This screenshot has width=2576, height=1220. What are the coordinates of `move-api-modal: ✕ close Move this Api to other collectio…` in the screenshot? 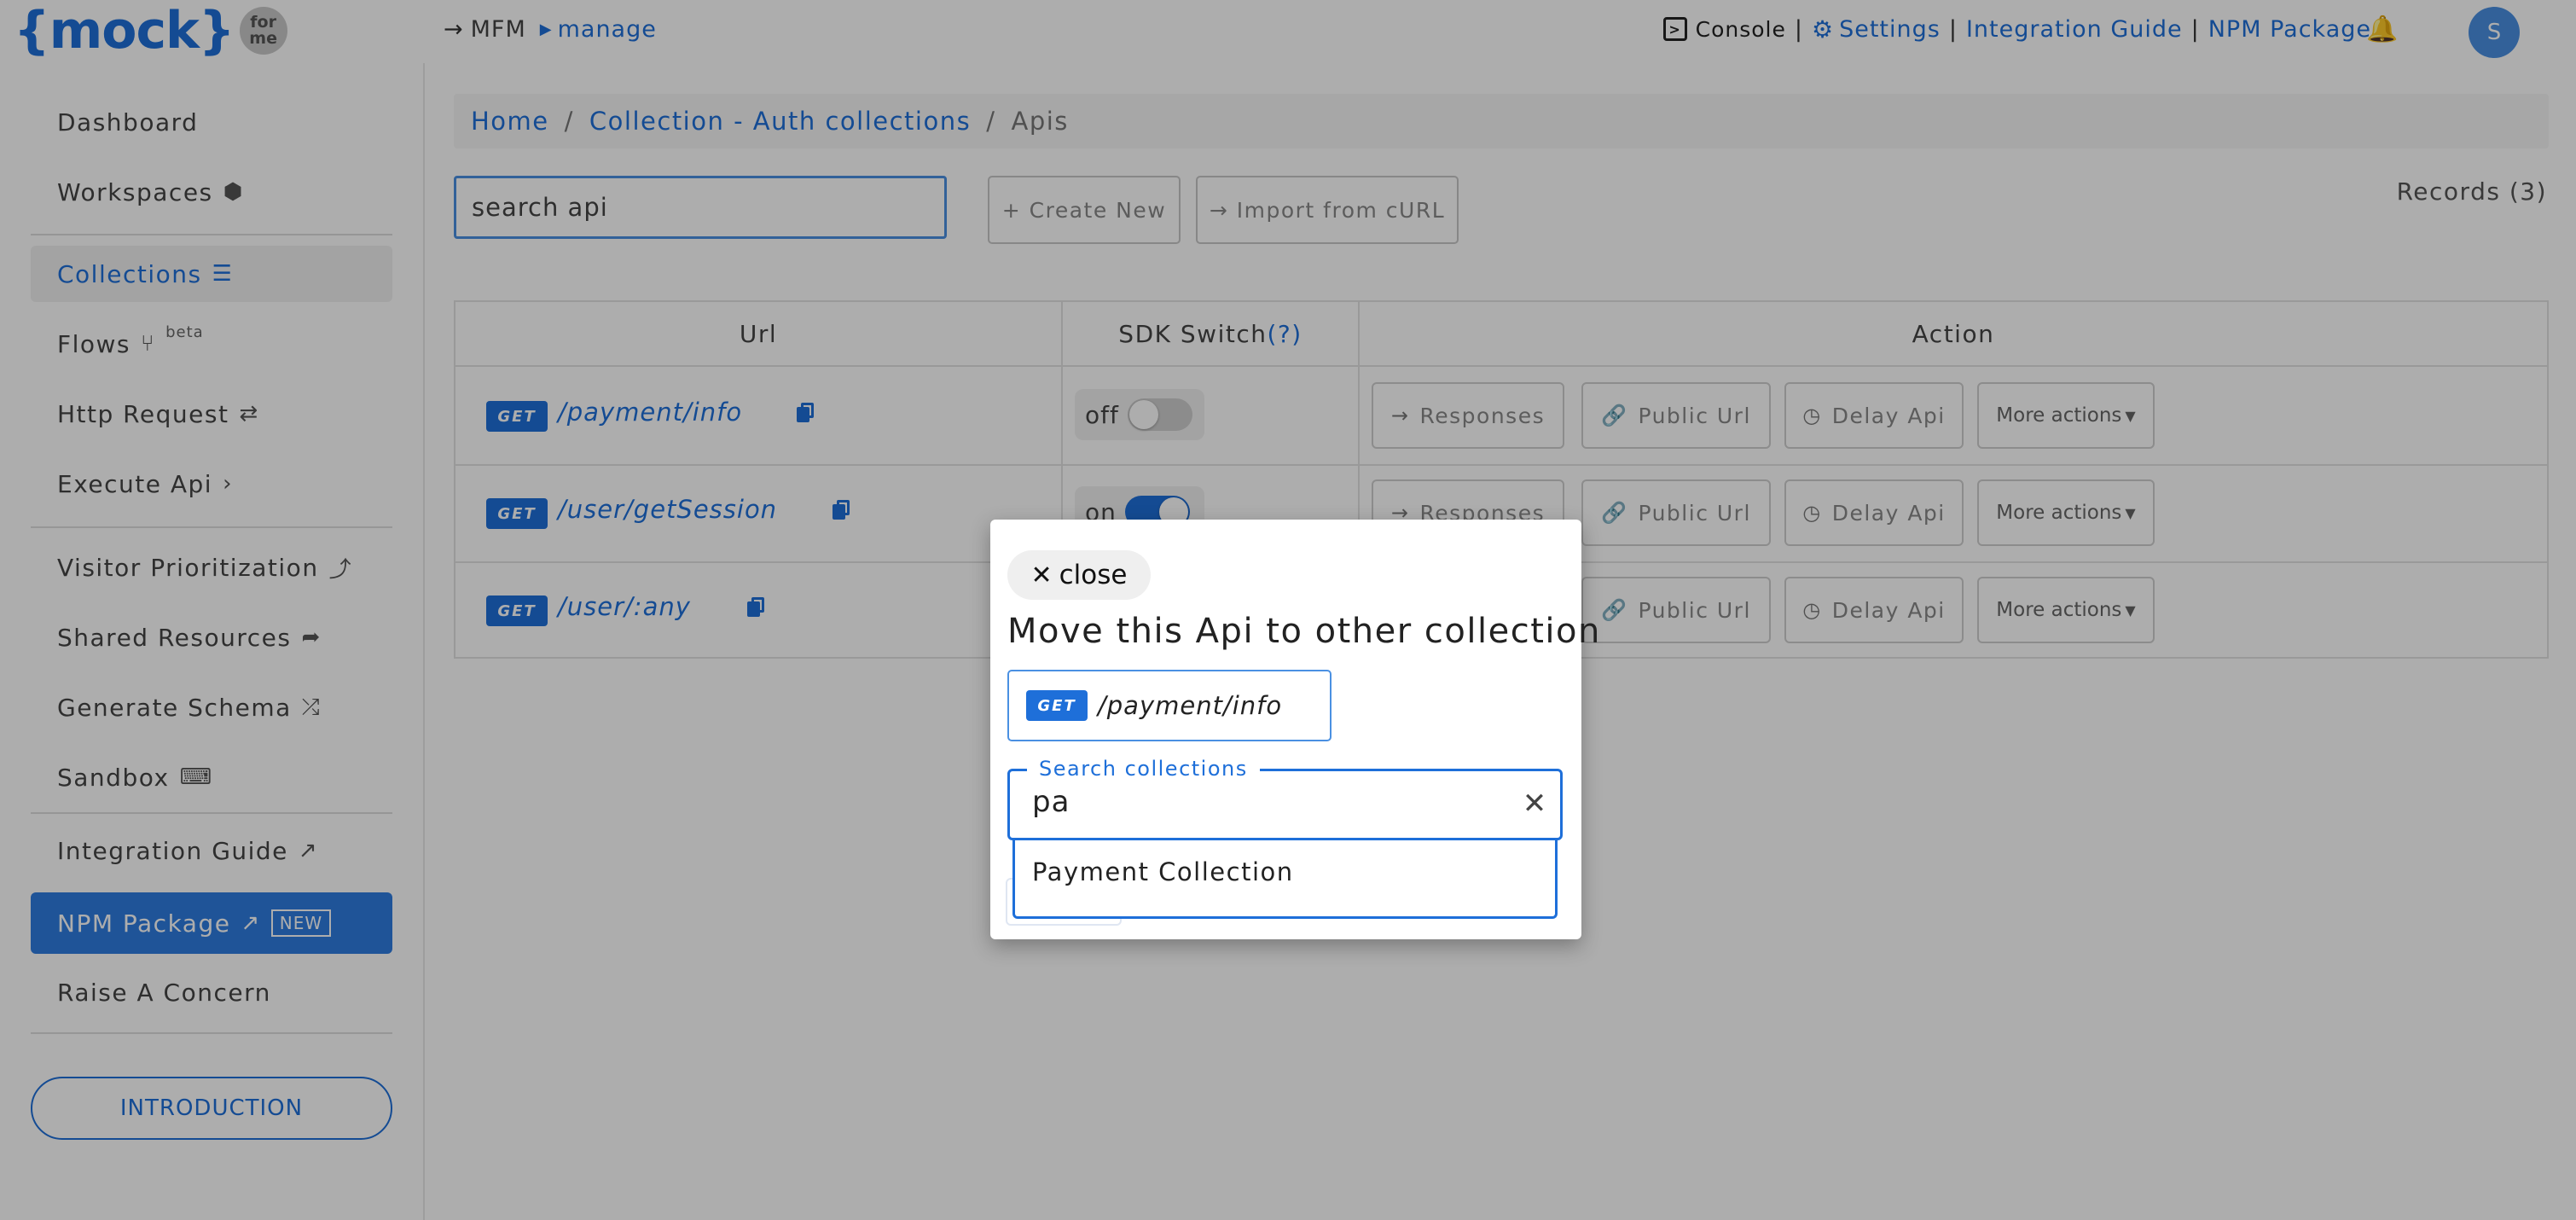 It's located at (1294, 729).